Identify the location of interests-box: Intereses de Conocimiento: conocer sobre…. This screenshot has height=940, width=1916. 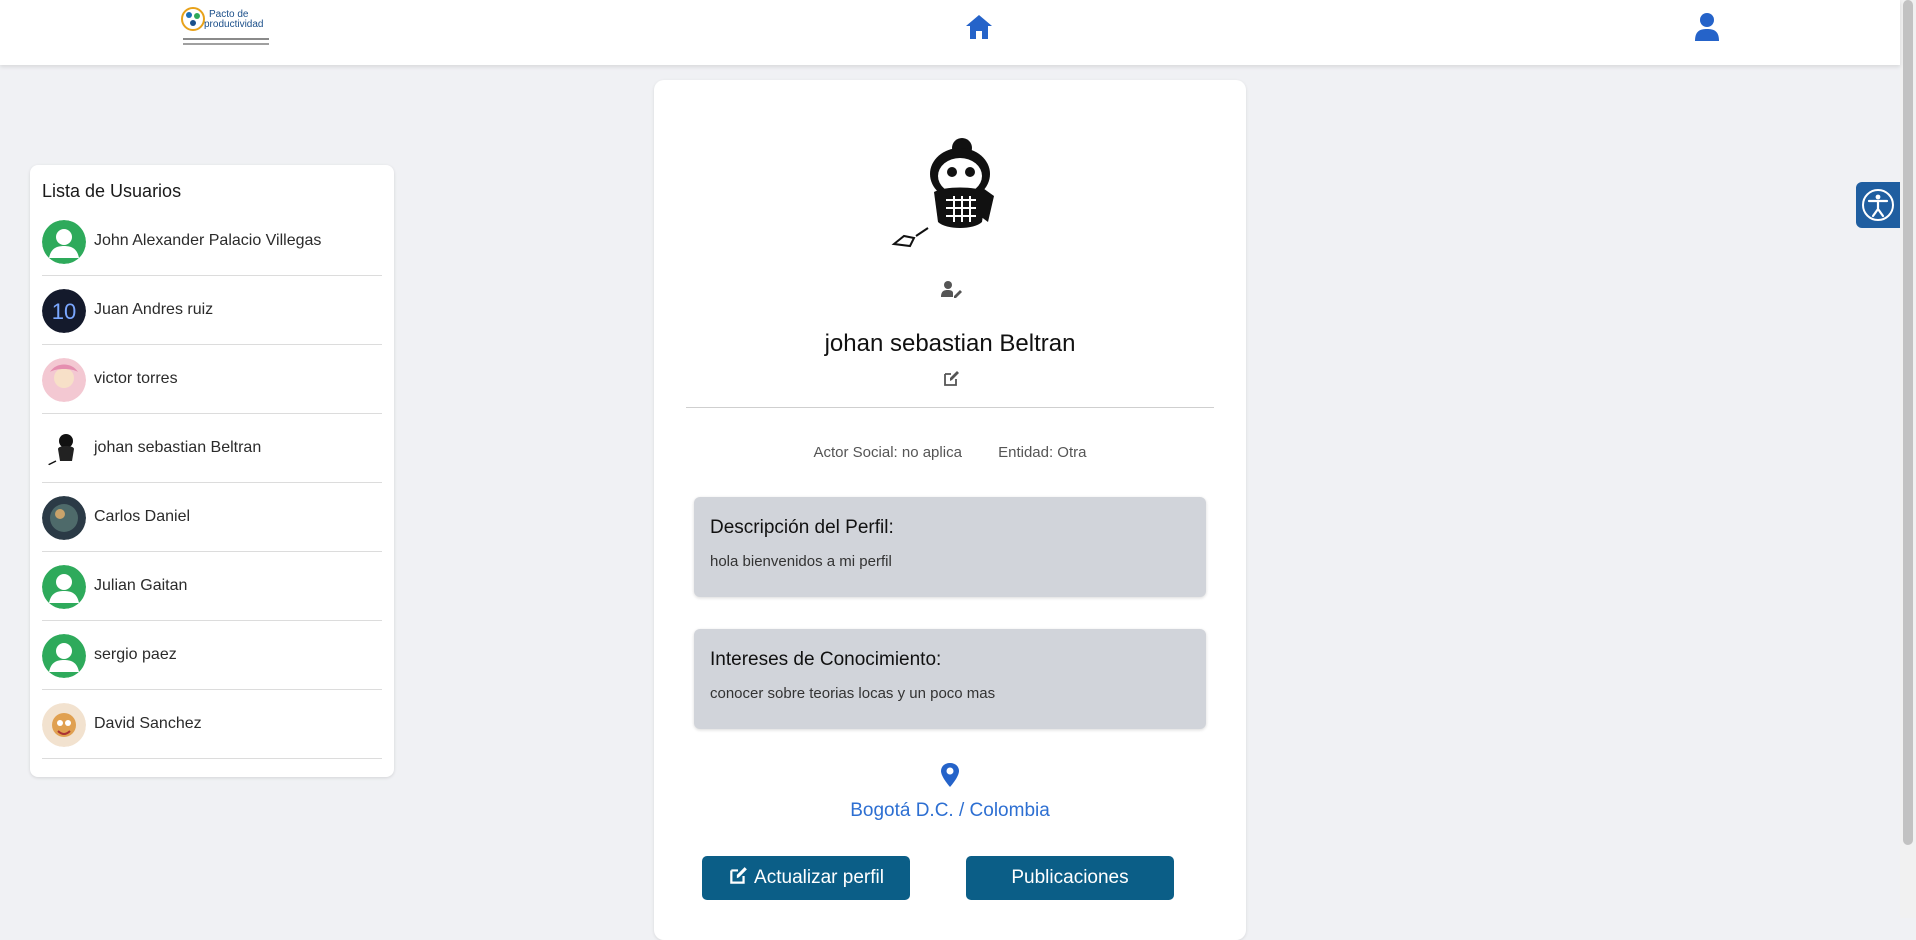
(950, 679).